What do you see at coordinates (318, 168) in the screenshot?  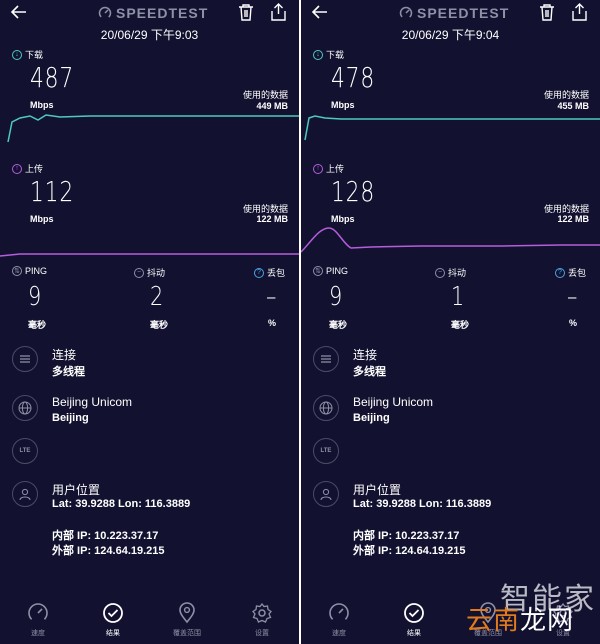 I see `upload-arrow-icon: ↑` at bounding box center [318, 168].